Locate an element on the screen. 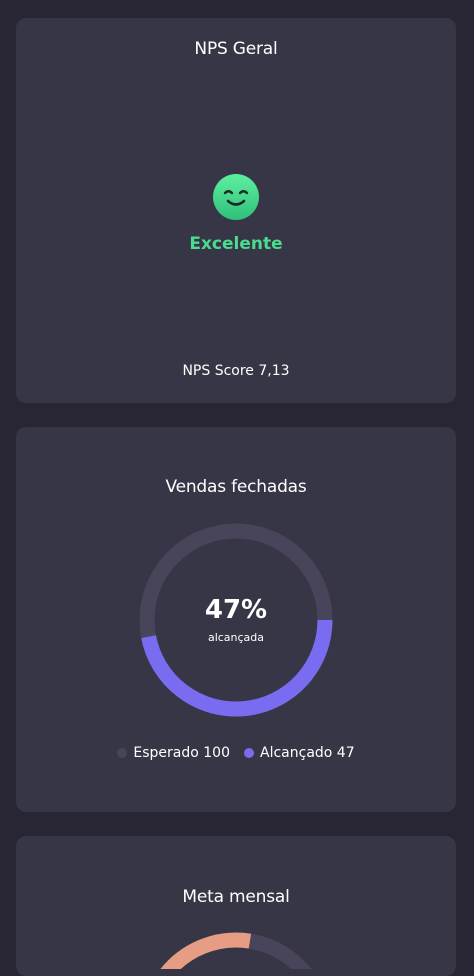  sales-card-title: Vendas fechadas is located at coordinates (236, 487).